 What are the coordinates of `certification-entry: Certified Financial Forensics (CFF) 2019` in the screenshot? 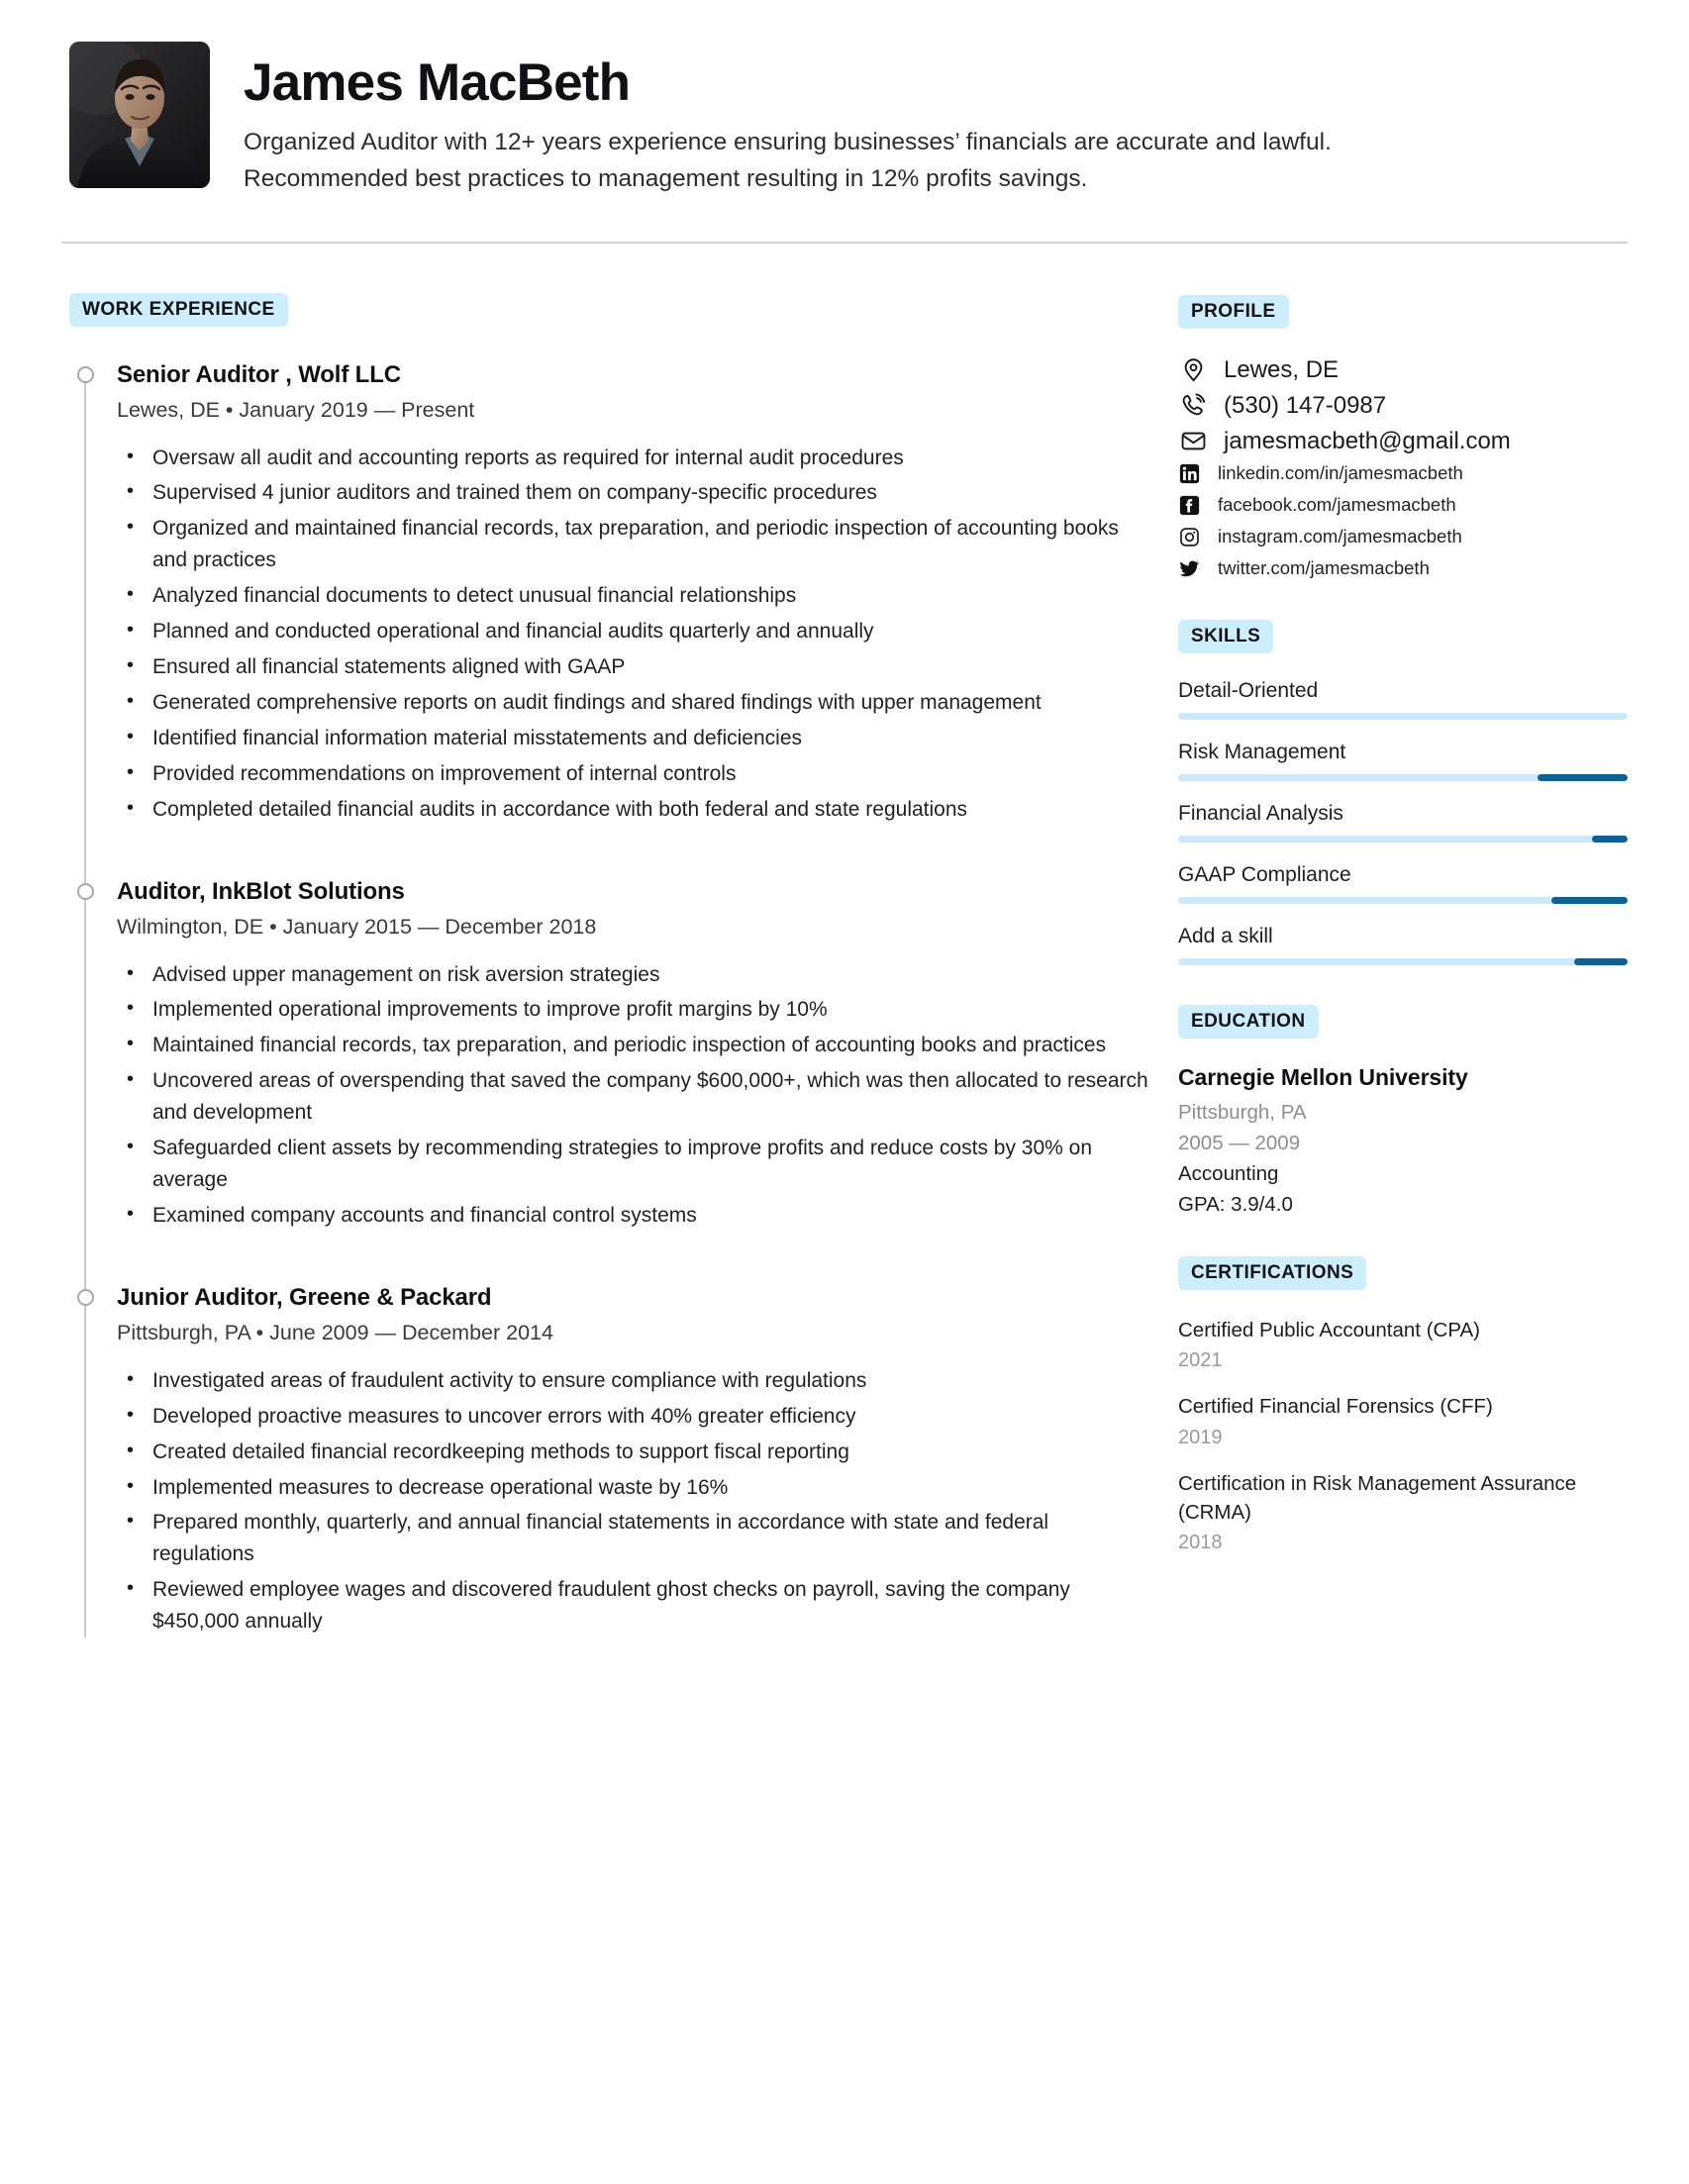 It's located at (1403, 1420).